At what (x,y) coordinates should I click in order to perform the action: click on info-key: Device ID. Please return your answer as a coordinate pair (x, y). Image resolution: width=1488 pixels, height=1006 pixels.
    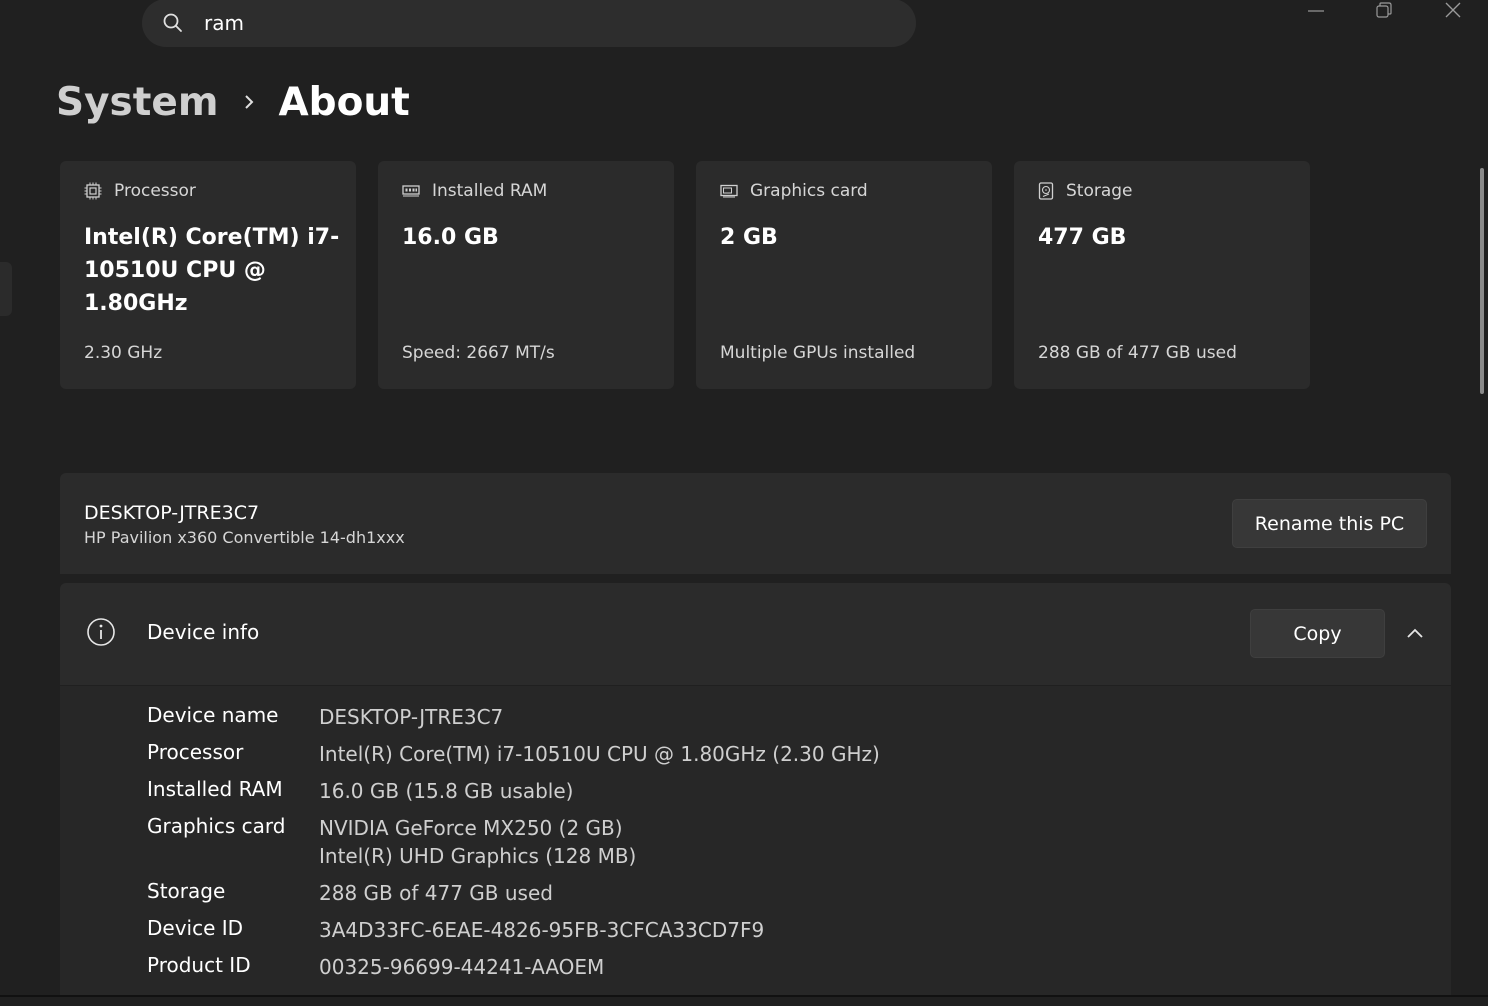
    Looking at the image, I should click on (195, 928).